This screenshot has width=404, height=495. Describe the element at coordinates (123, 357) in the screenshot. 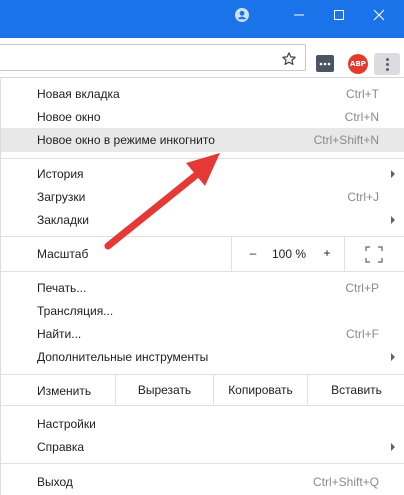

I see `menu-item-label: Дополнительные инструменты` at that location.